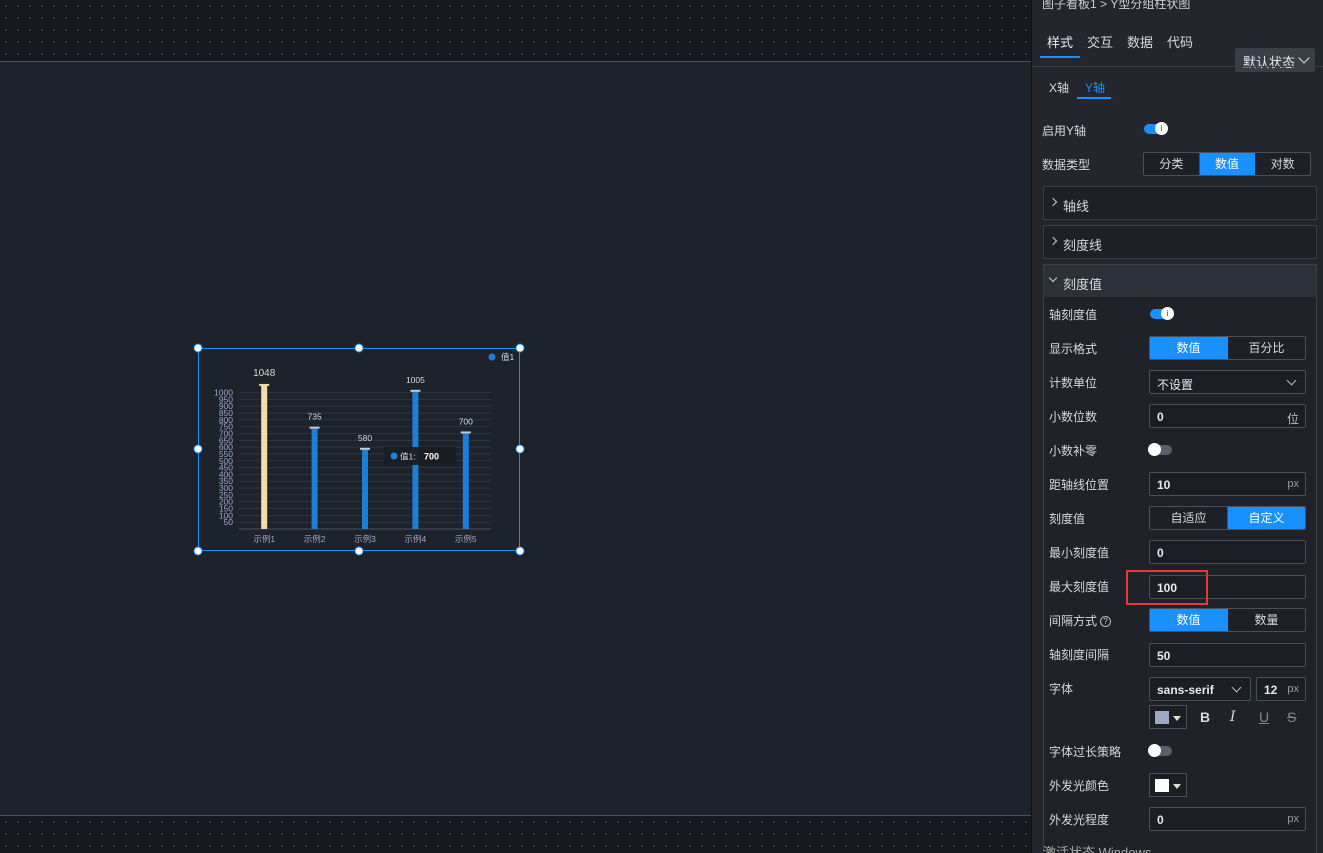 This screenshot has width=1323, height=853. I want to click on resize-handle-top, so click(359, 348).